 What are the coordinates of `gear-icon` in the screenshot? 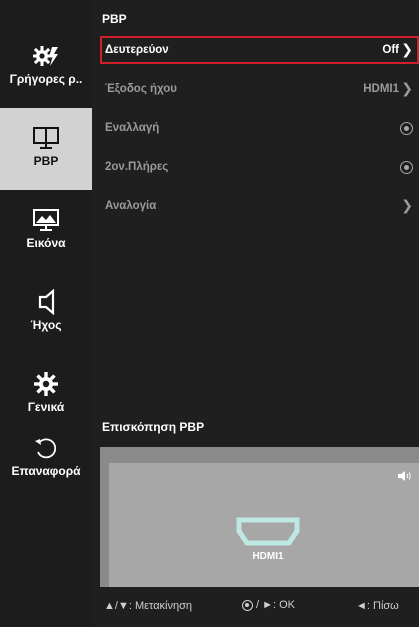 It's located at (46, 384).